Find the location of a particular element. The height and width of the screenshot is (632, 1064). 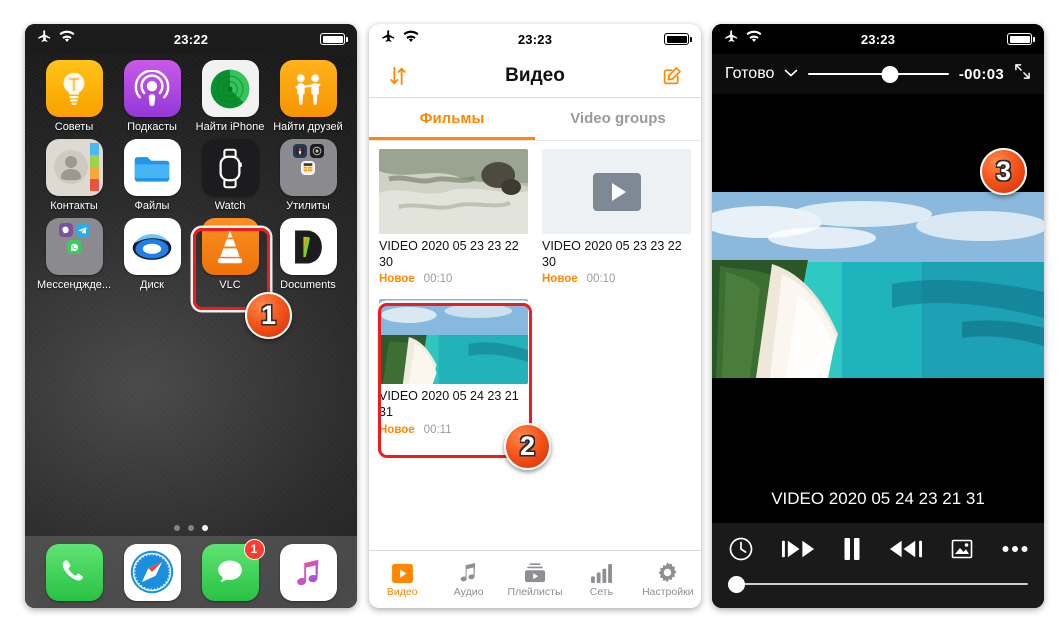

tab-label: Настройки is located at coordinates (668, 592).